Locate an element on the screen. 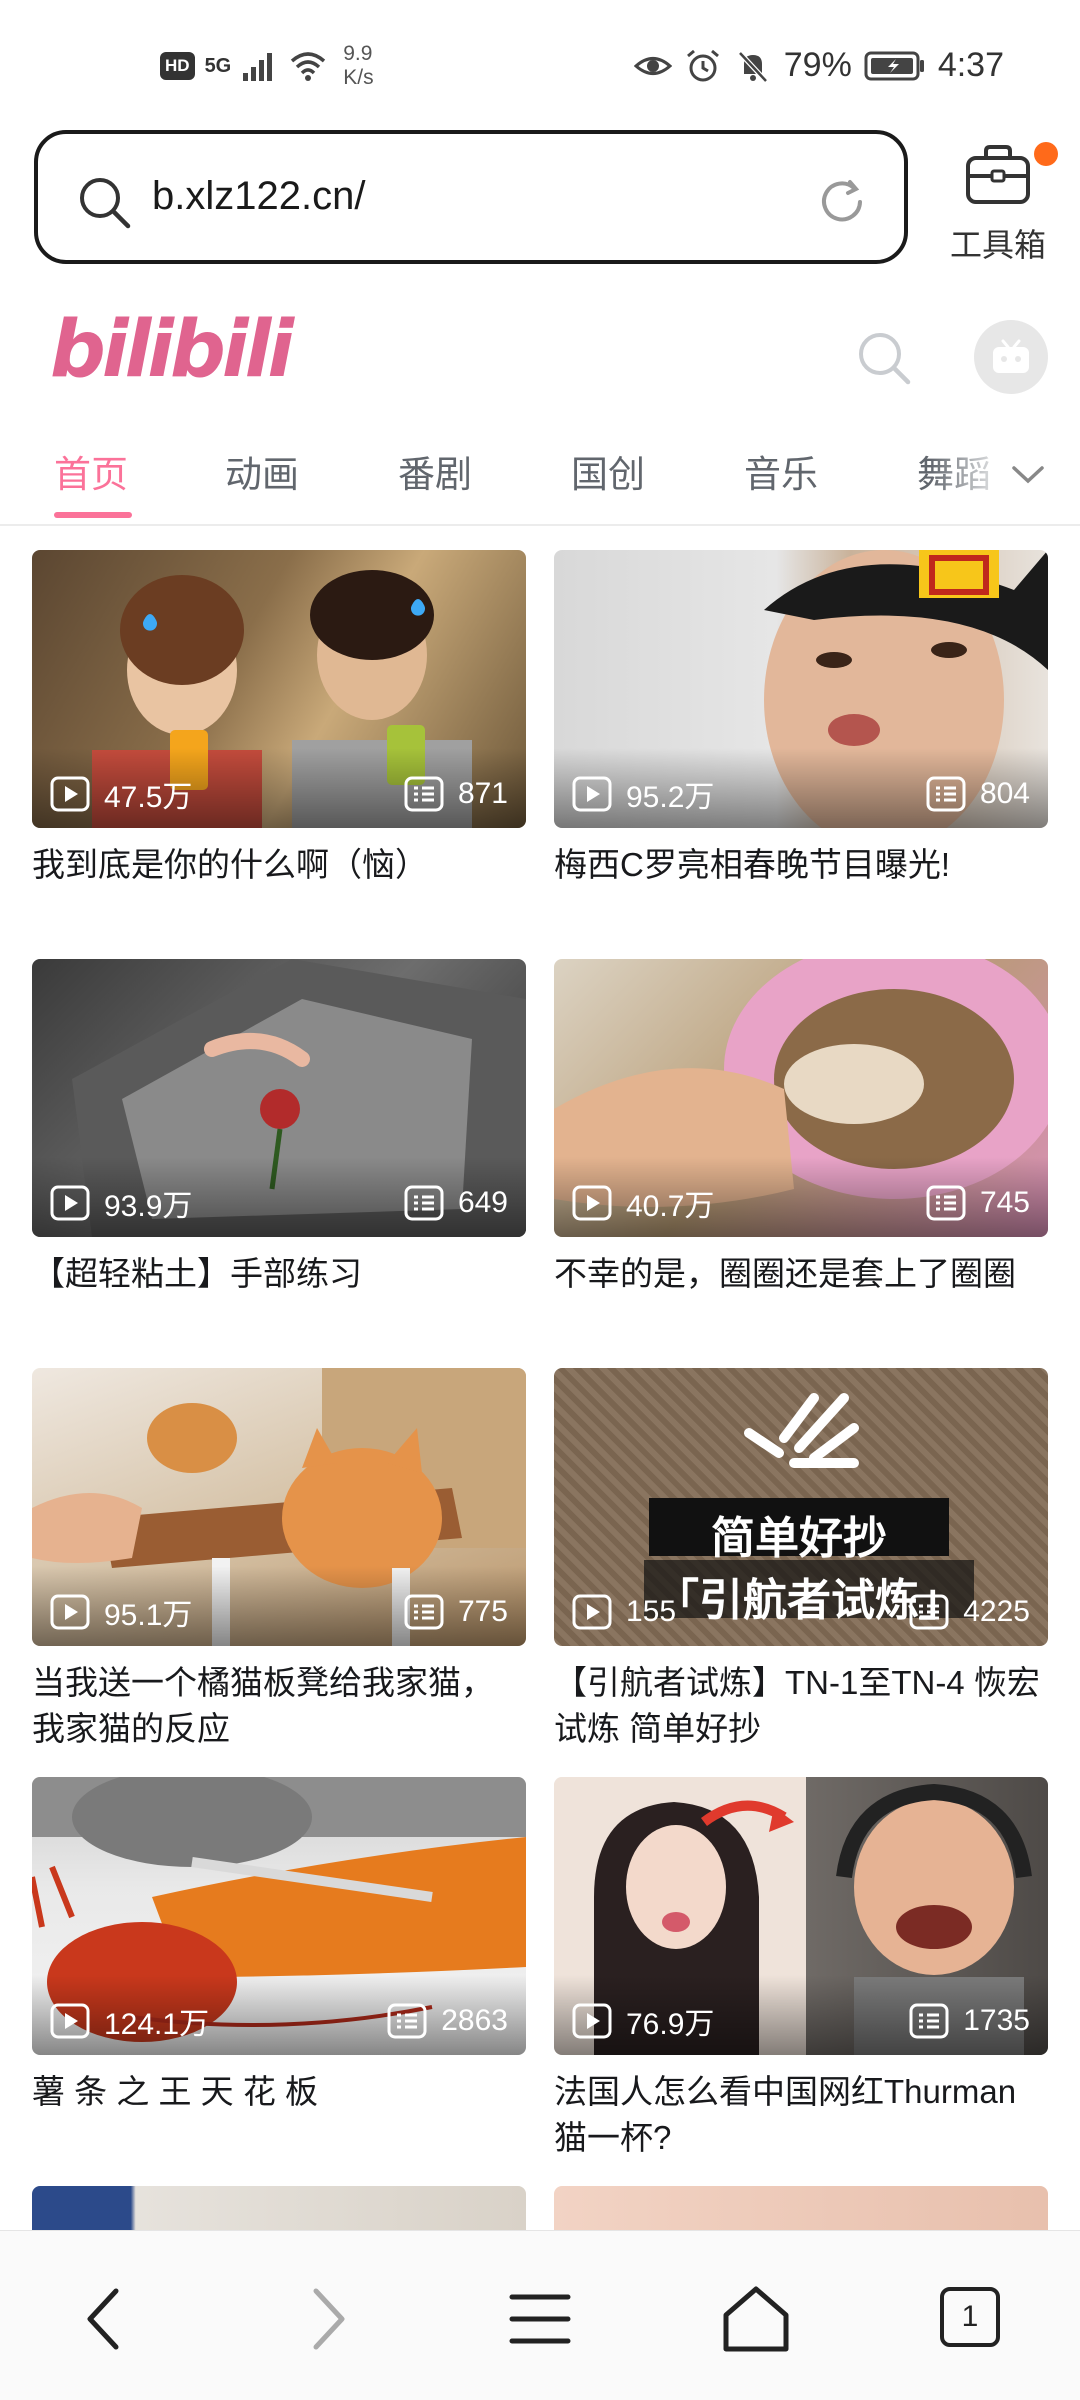 The width and height of the screenshot is (1080, 2400). network-speed: 9.9 K/s is located at coordinates (358, 66).